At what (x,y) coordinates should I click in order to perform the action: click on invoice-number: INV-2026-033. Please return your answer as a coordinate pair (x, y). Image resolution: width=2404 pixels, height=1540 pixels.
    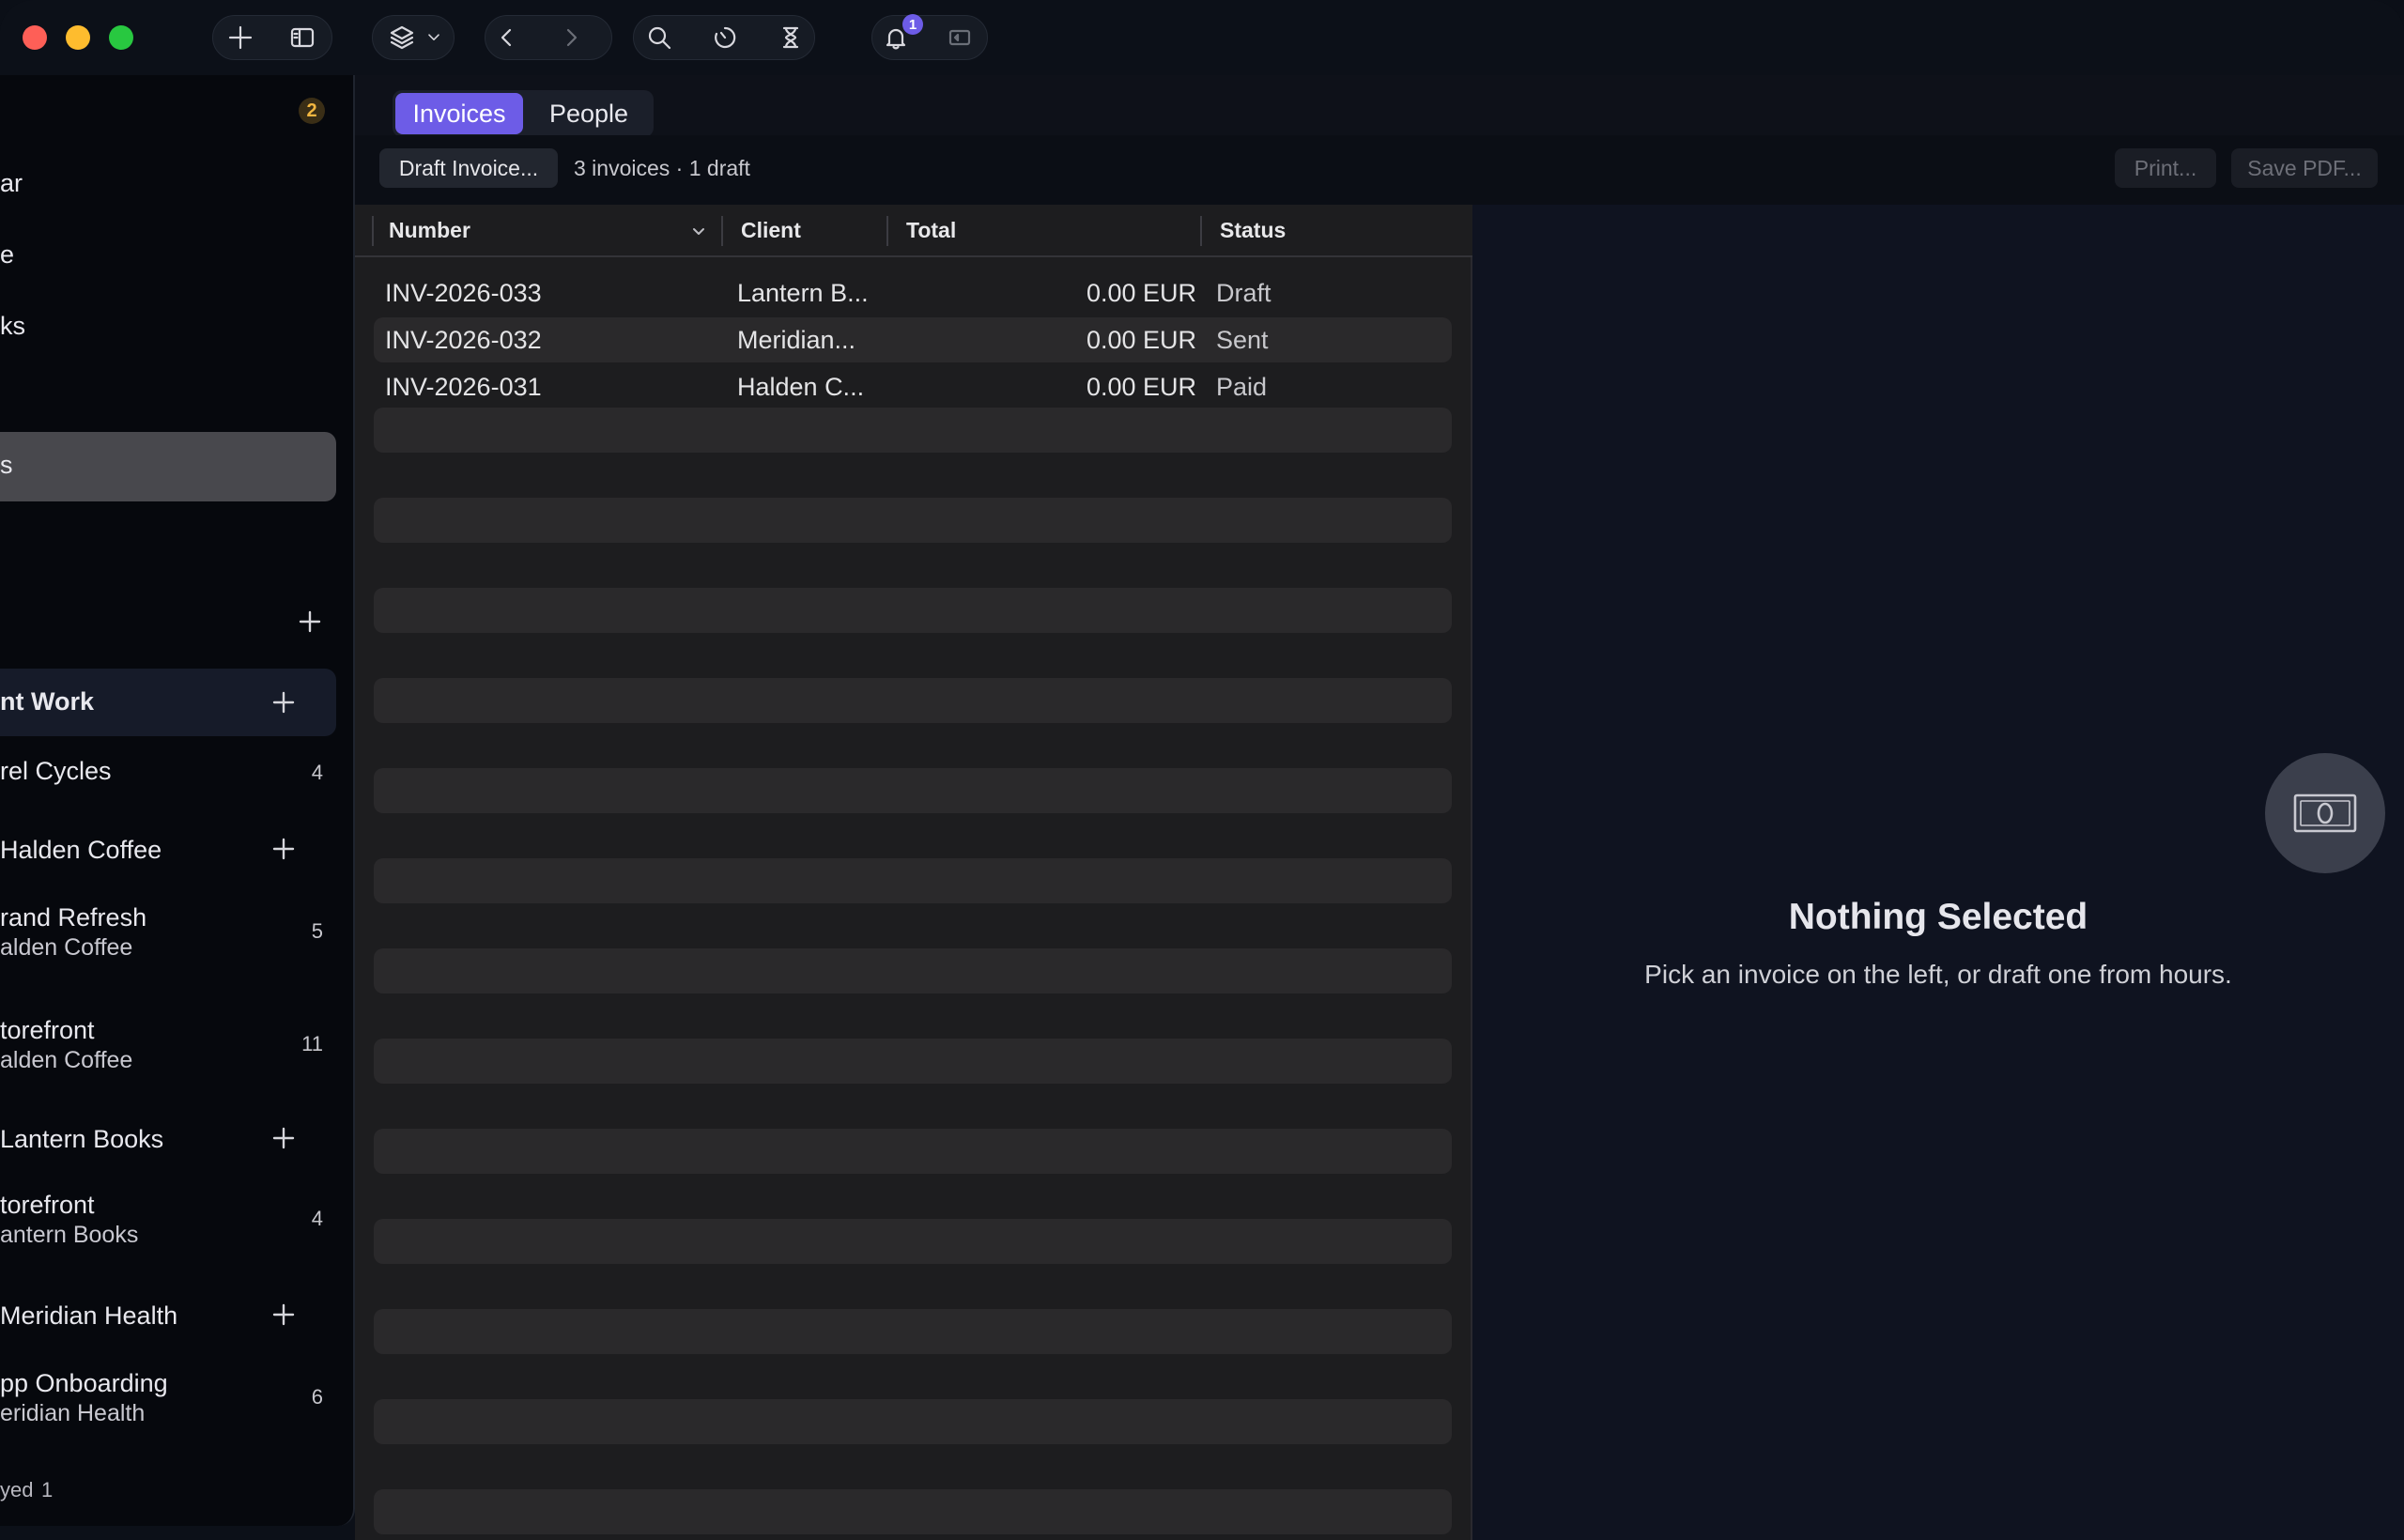
    Looking at the image, I should click on (463, 293).